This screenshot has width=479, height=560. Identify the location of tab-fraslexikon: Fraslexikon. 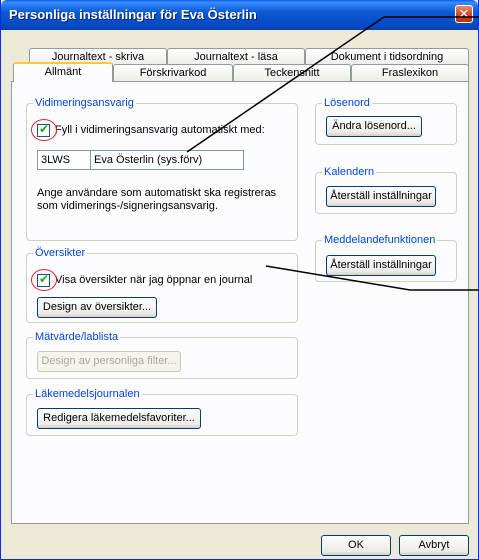
(410, 73).